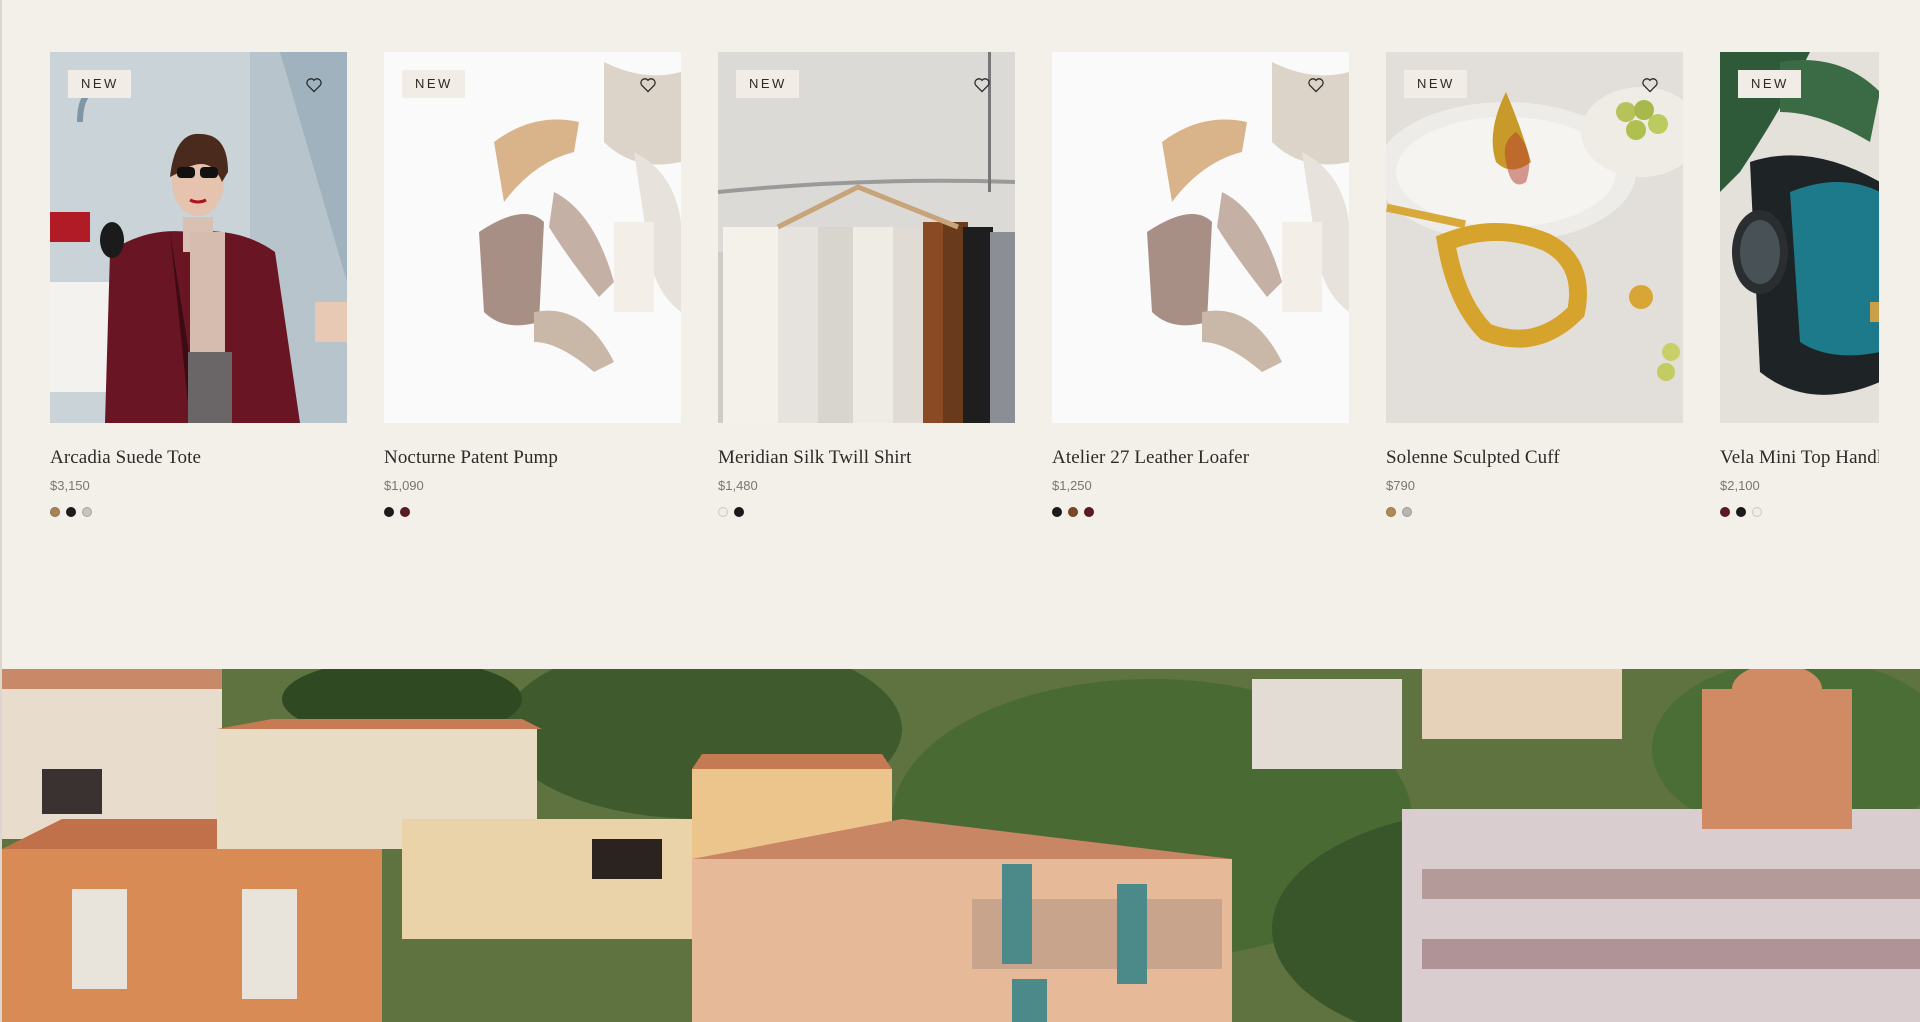  I want to click on product-card: Atelier 27 Leather Loafer $1,250, so click(1200, 284).